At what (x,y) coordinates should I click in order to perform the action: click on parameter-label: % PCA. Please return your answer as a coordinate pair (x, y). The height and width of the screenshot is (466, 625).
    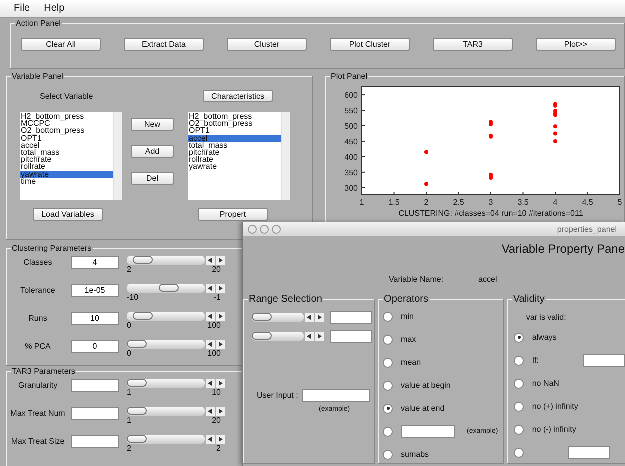
    Looking at the image, I should click on (38, 346).